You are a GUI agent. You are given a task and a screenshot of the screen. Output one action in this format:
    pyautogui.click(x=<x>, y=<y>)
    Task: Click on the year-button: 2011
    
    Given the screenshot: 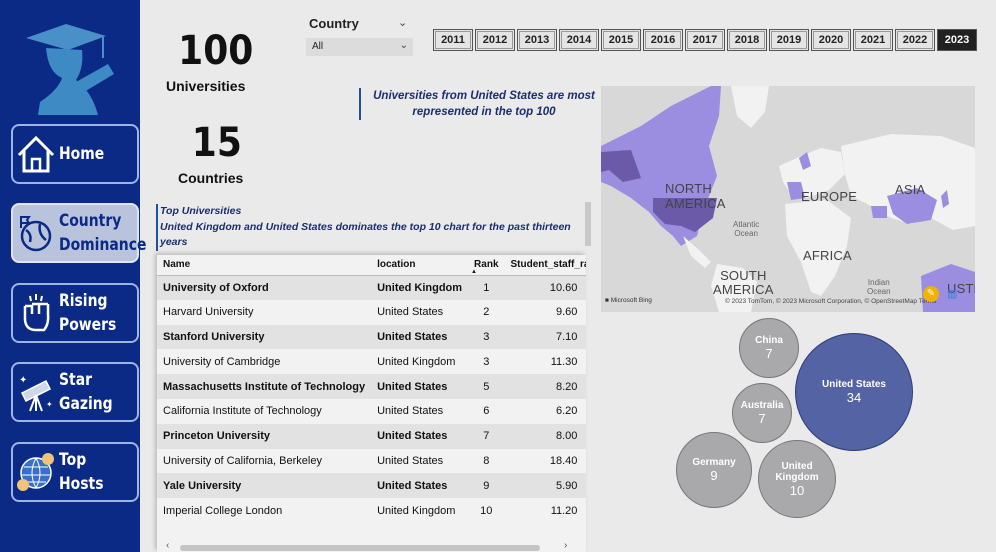 What is the action you would take?
    pyautogui.click(x=453, y=40)
    